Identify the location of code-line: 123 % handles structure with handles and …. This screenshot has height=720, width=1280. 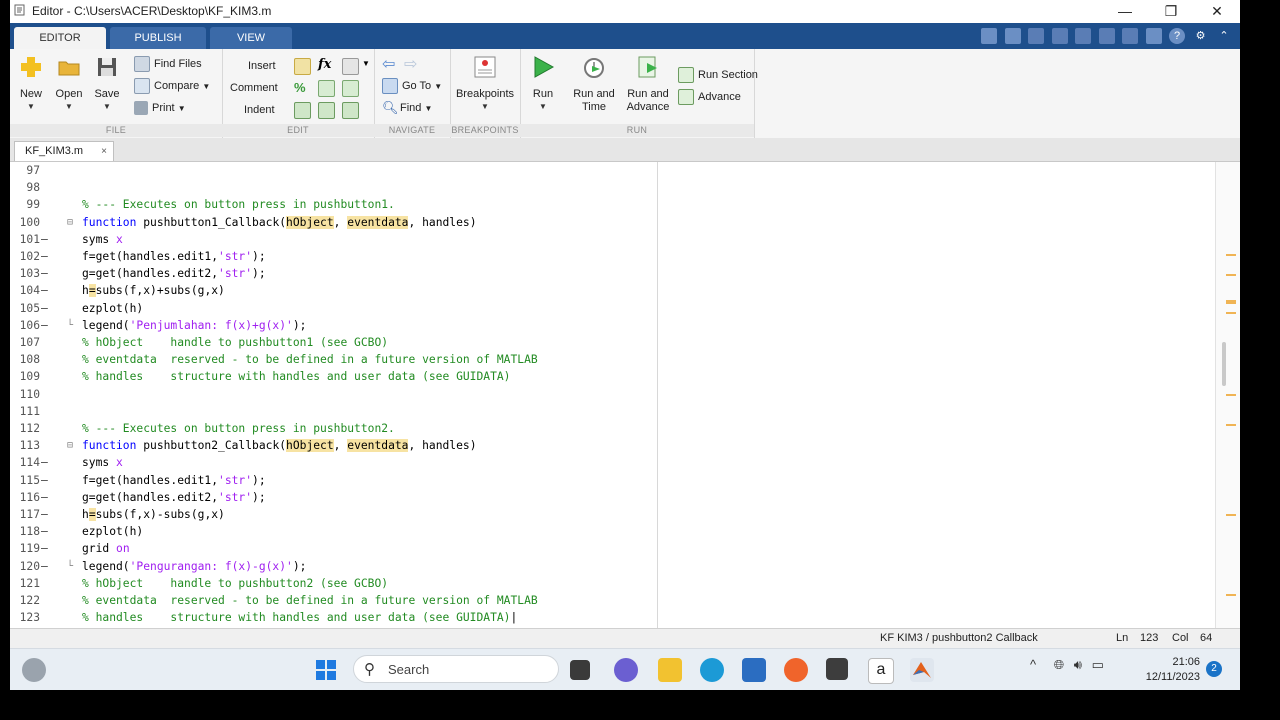
(330, 617).